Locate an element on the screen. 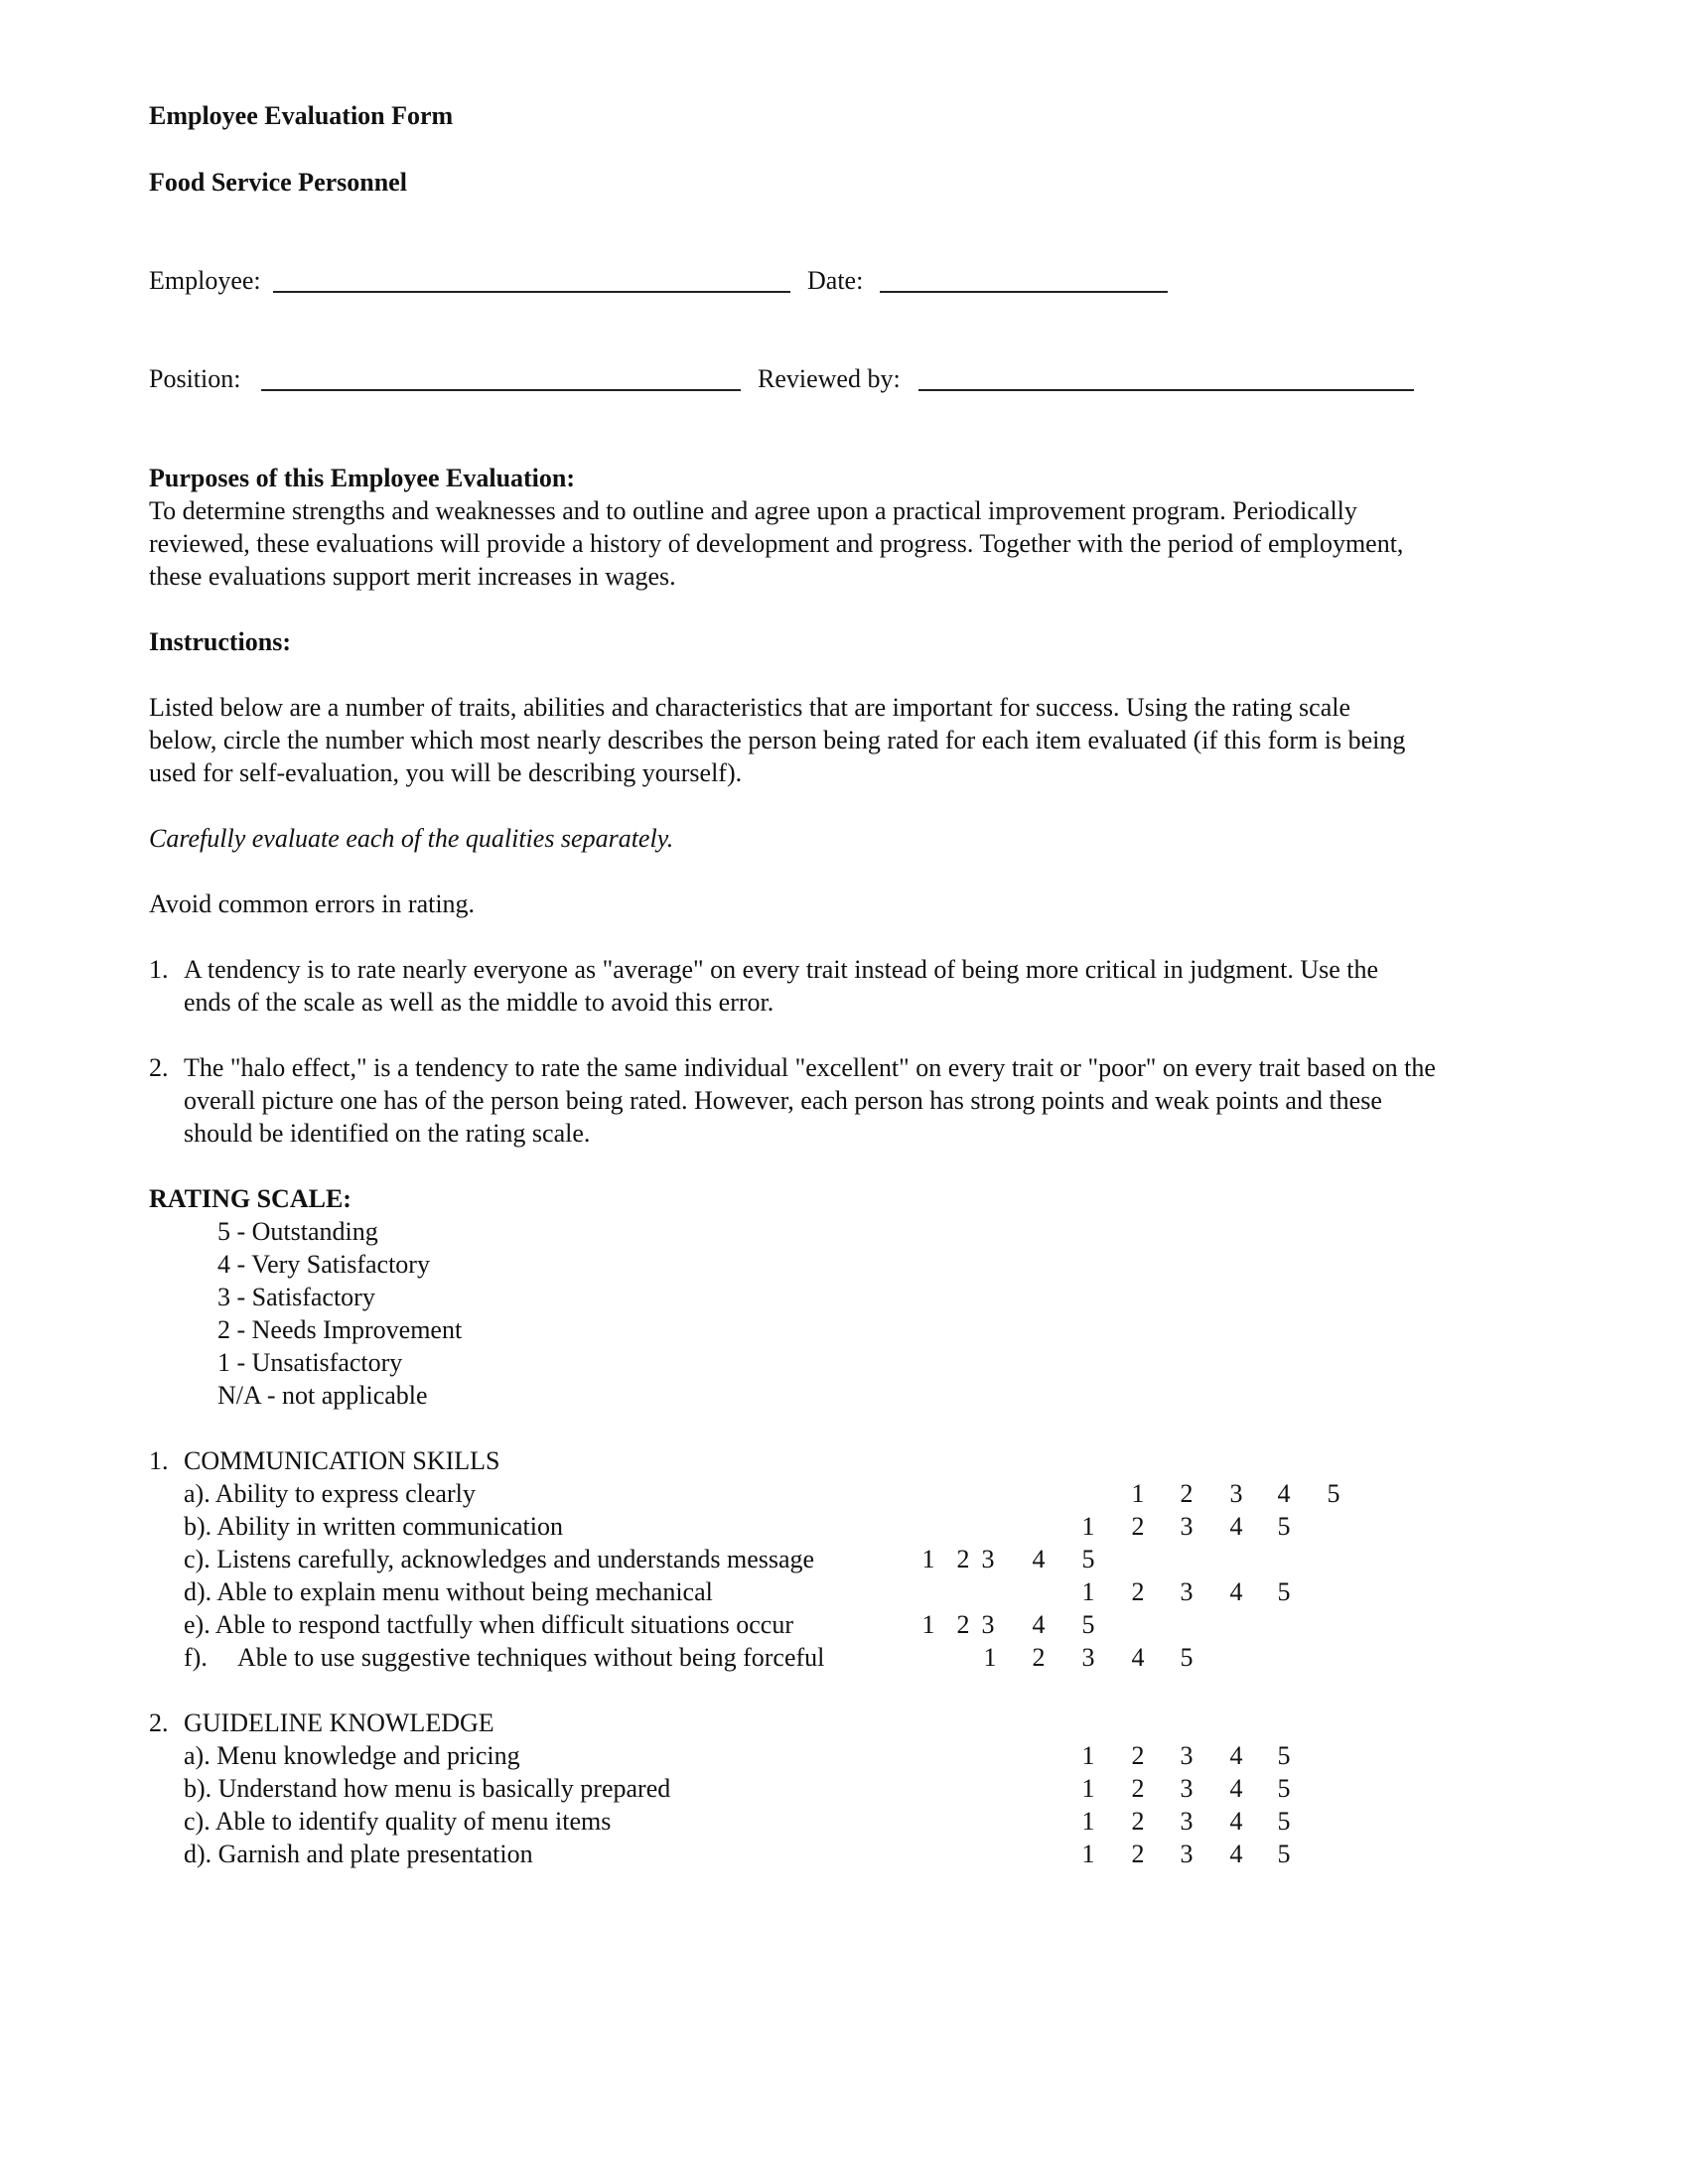 The width and height of the screenshot is (1688, 2184). date-field is located at coordinates (1024, 292).